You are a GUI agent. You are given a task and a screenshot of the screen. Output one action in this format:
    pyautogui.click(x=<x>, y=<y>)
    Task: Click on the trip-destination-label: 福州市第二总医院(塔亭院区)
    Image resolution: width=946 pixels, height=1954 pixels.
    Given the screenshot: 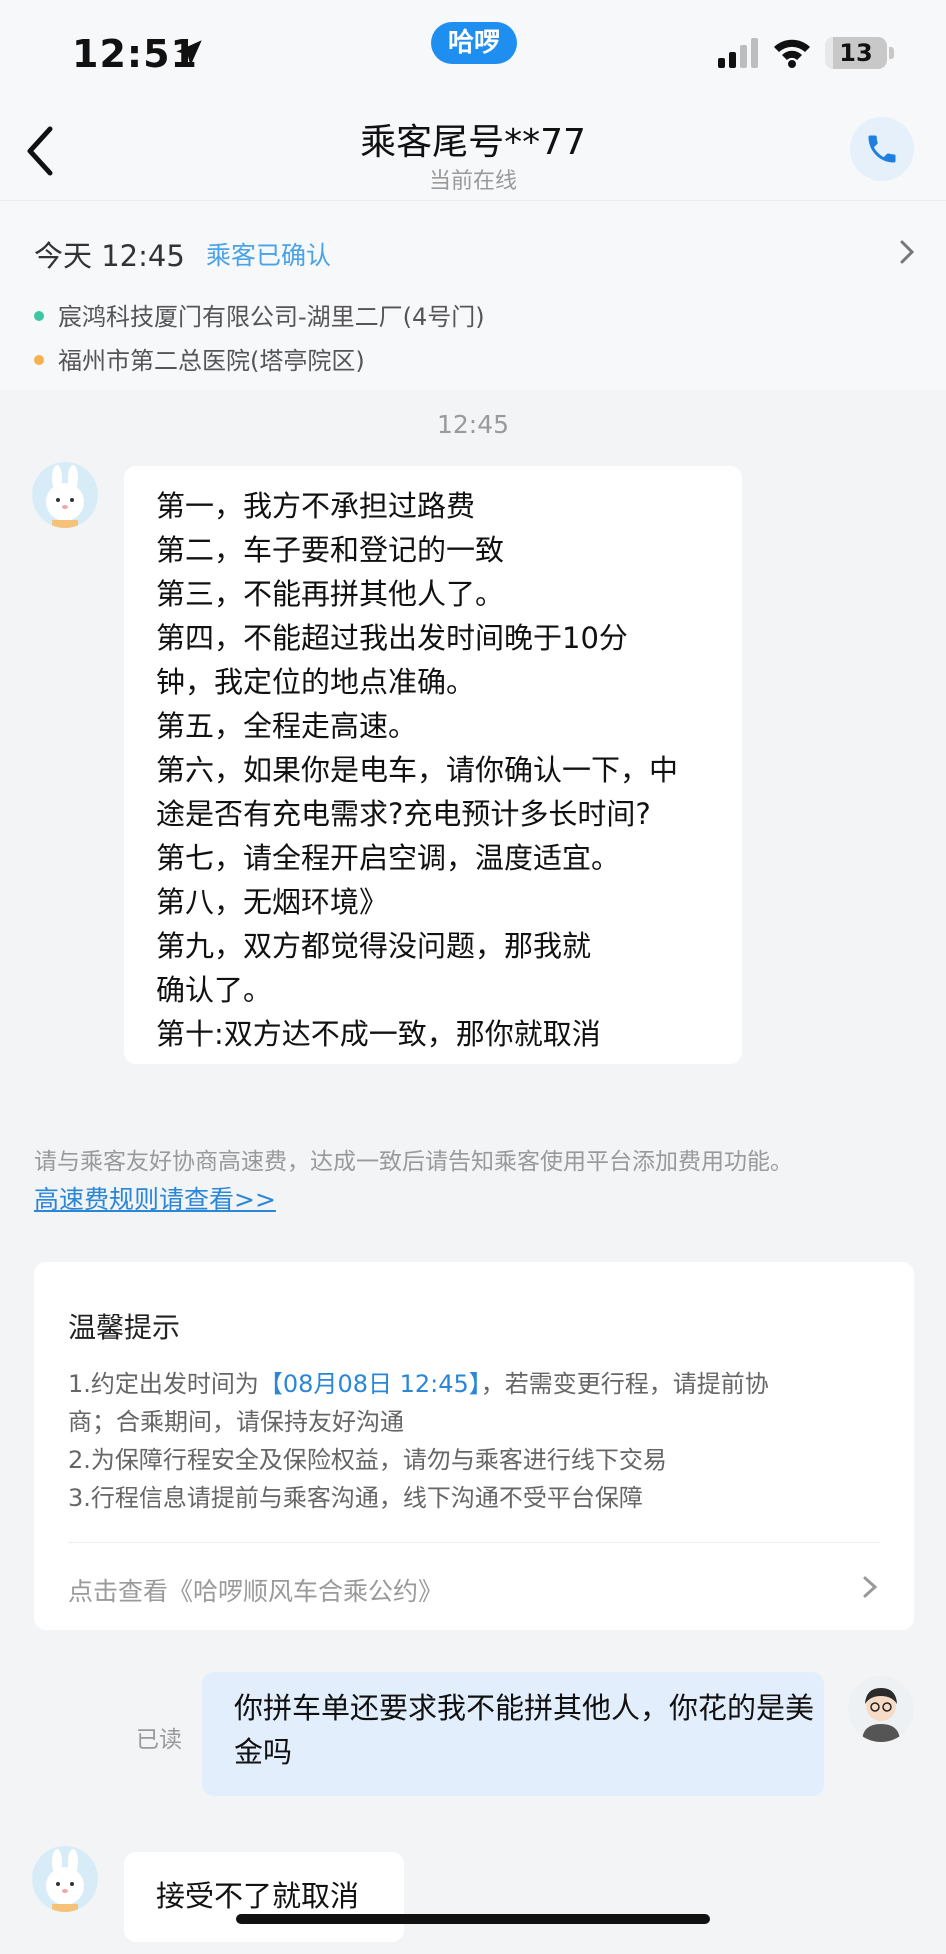 What is the action you would take?
    pyautogui.click(x=211, y=361)
    